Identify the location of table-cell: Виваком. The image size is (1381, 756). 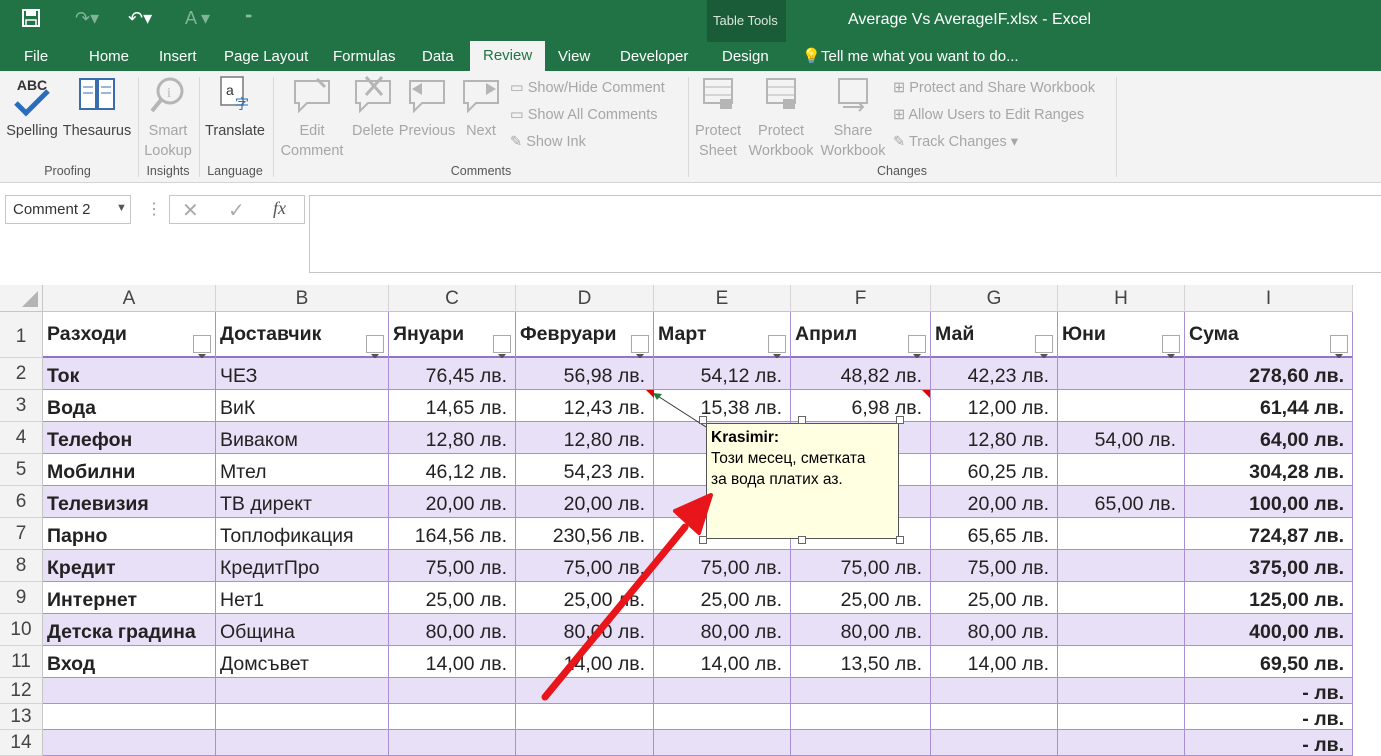
(302, 438).